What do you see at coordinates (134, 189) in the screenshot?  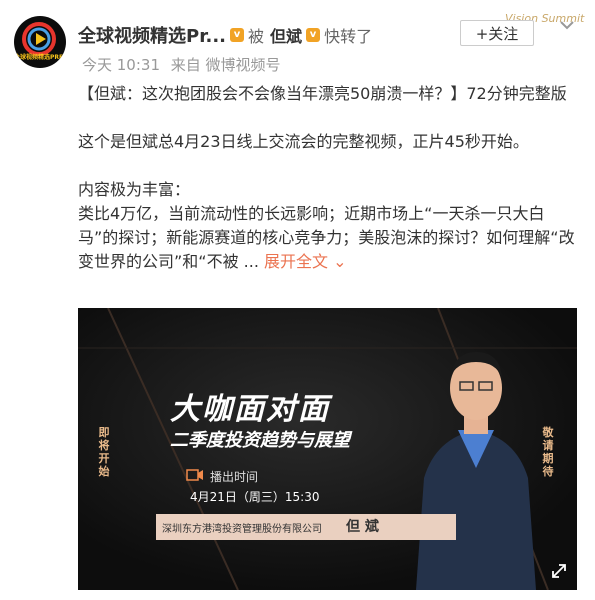 I see `content-heading: 内容极为丰富：` at bounding box center [134, 189].